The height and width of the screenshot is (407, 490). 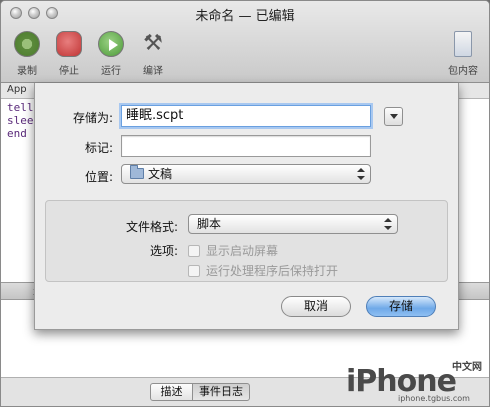 I want to click on bundle-contents-button: 包内容, so click(x=463, y=54).